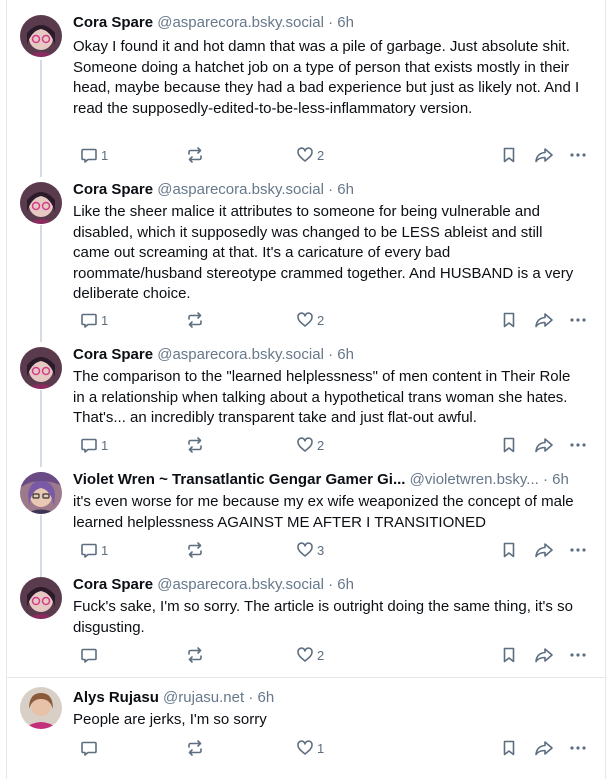 The image size is (612, 779). I want to click on post-header: Alys Rujasu @rujasu.net · 6h, so click(333, 698).